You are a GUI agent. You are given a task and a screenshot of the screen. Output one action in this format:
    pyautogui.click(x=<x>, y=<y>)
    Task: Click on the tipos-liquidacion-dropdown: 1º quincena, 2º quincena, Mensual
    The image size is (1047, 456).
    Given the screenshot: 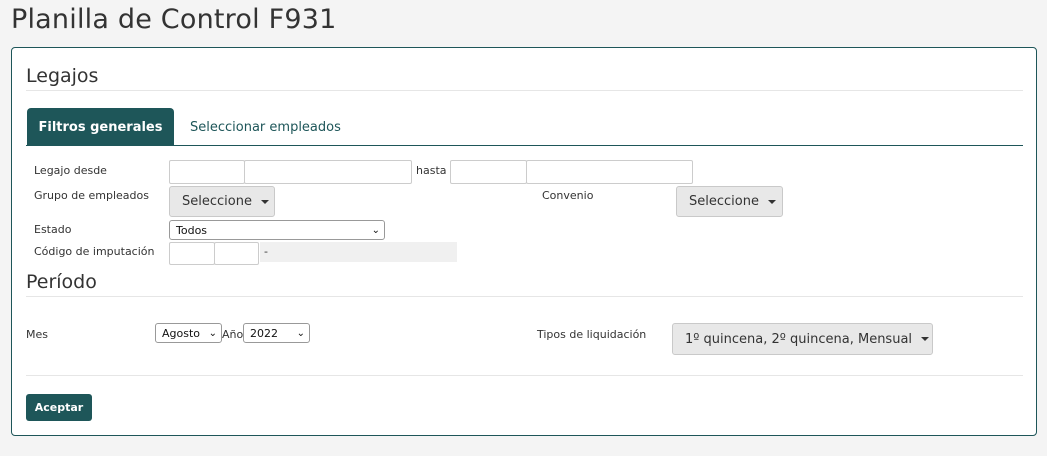 What is the action you would take?
    pyautogui.click(x=802, y=339)
    